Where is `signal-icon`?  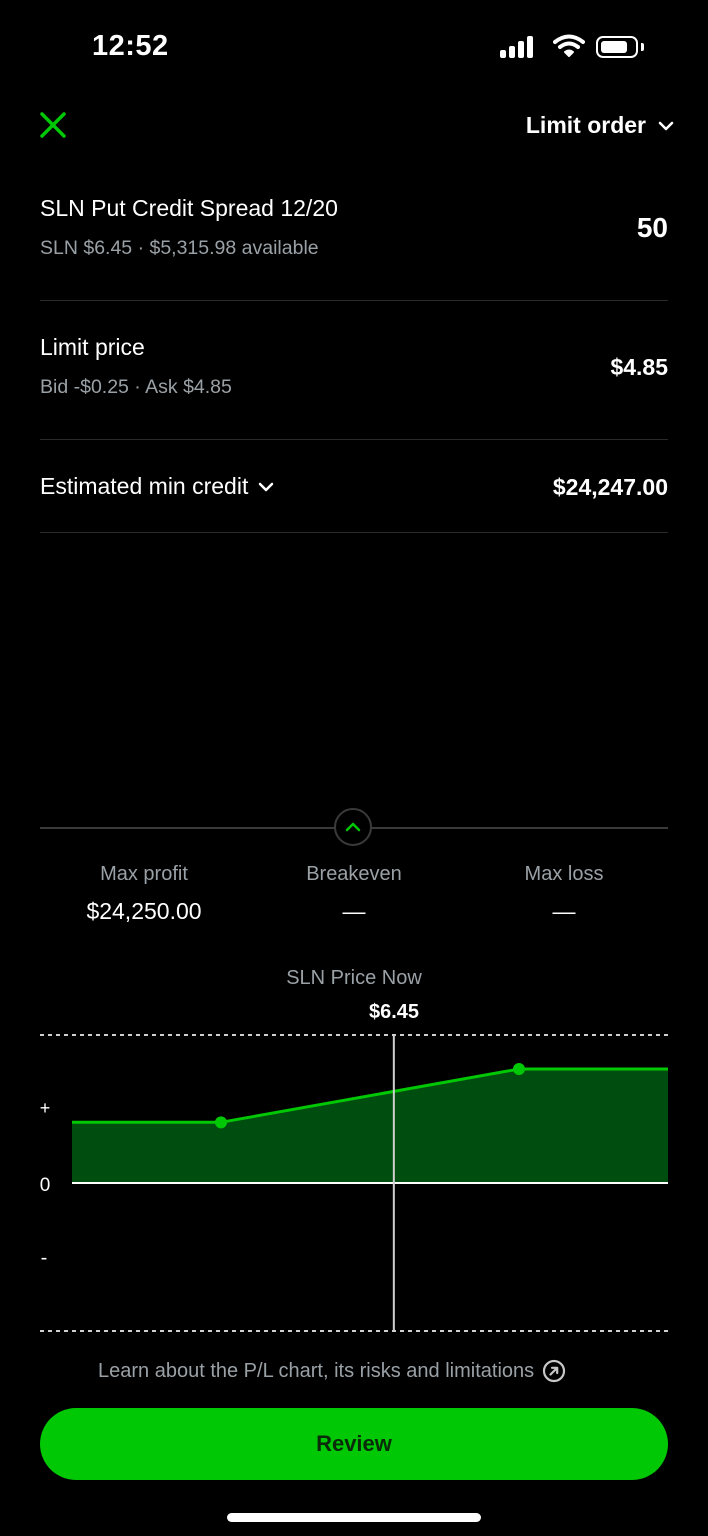 signal-icon is located at coordinates (520, 46).